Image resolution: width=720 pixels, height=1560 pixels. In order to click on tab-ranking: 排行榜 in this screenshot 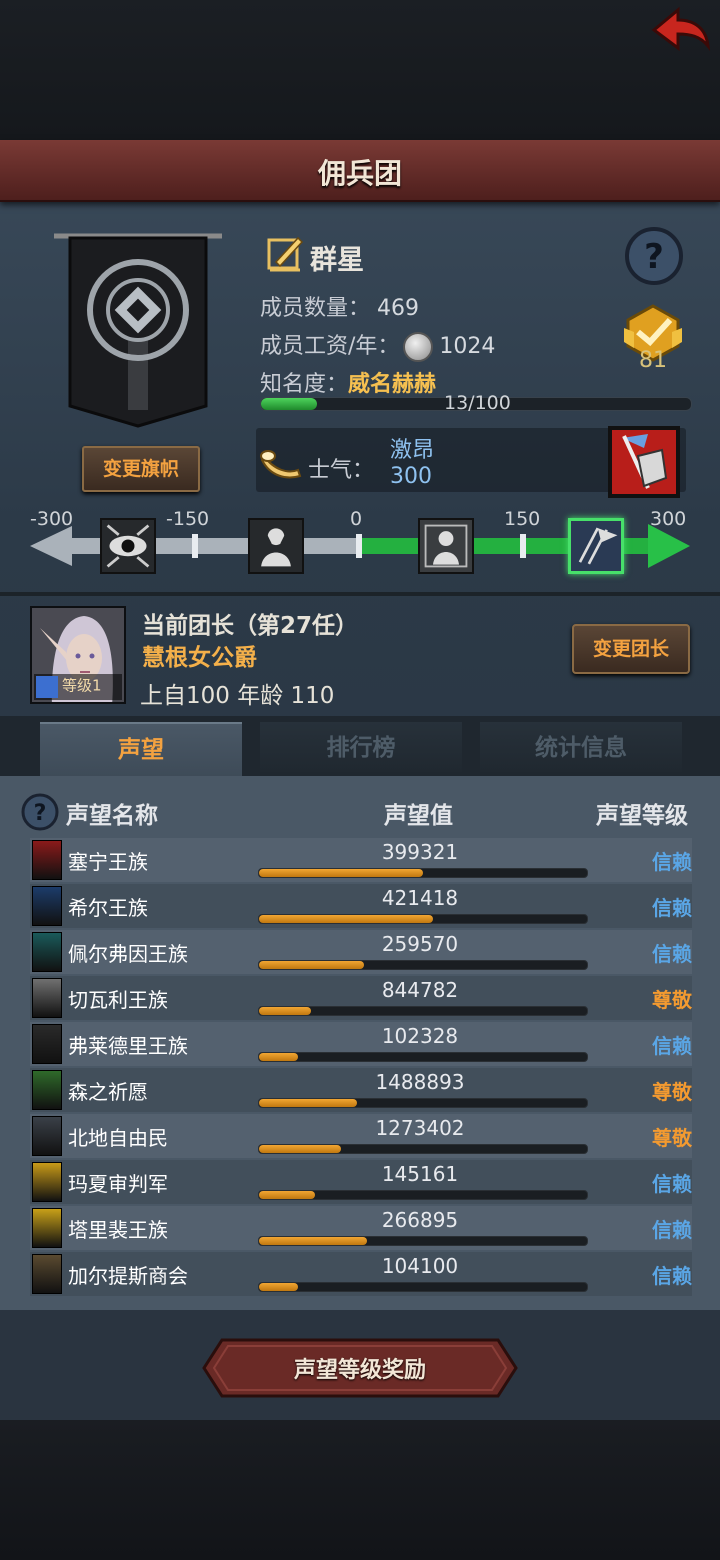, I will do `click(361, 747)`.